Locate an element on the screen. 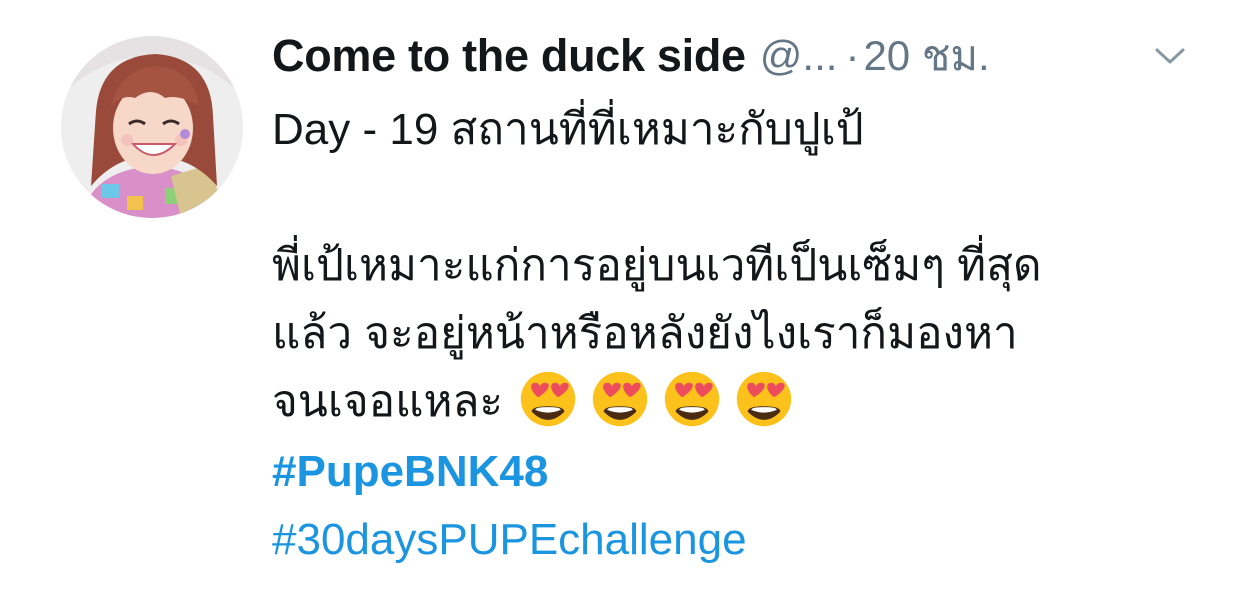 The height and width of the screenshot is (589, 1242). tweet-line: แล้ว จะอยู่หน้าหรือหลังยังไงเราก็มองหา is located at coordinates (645, 333).